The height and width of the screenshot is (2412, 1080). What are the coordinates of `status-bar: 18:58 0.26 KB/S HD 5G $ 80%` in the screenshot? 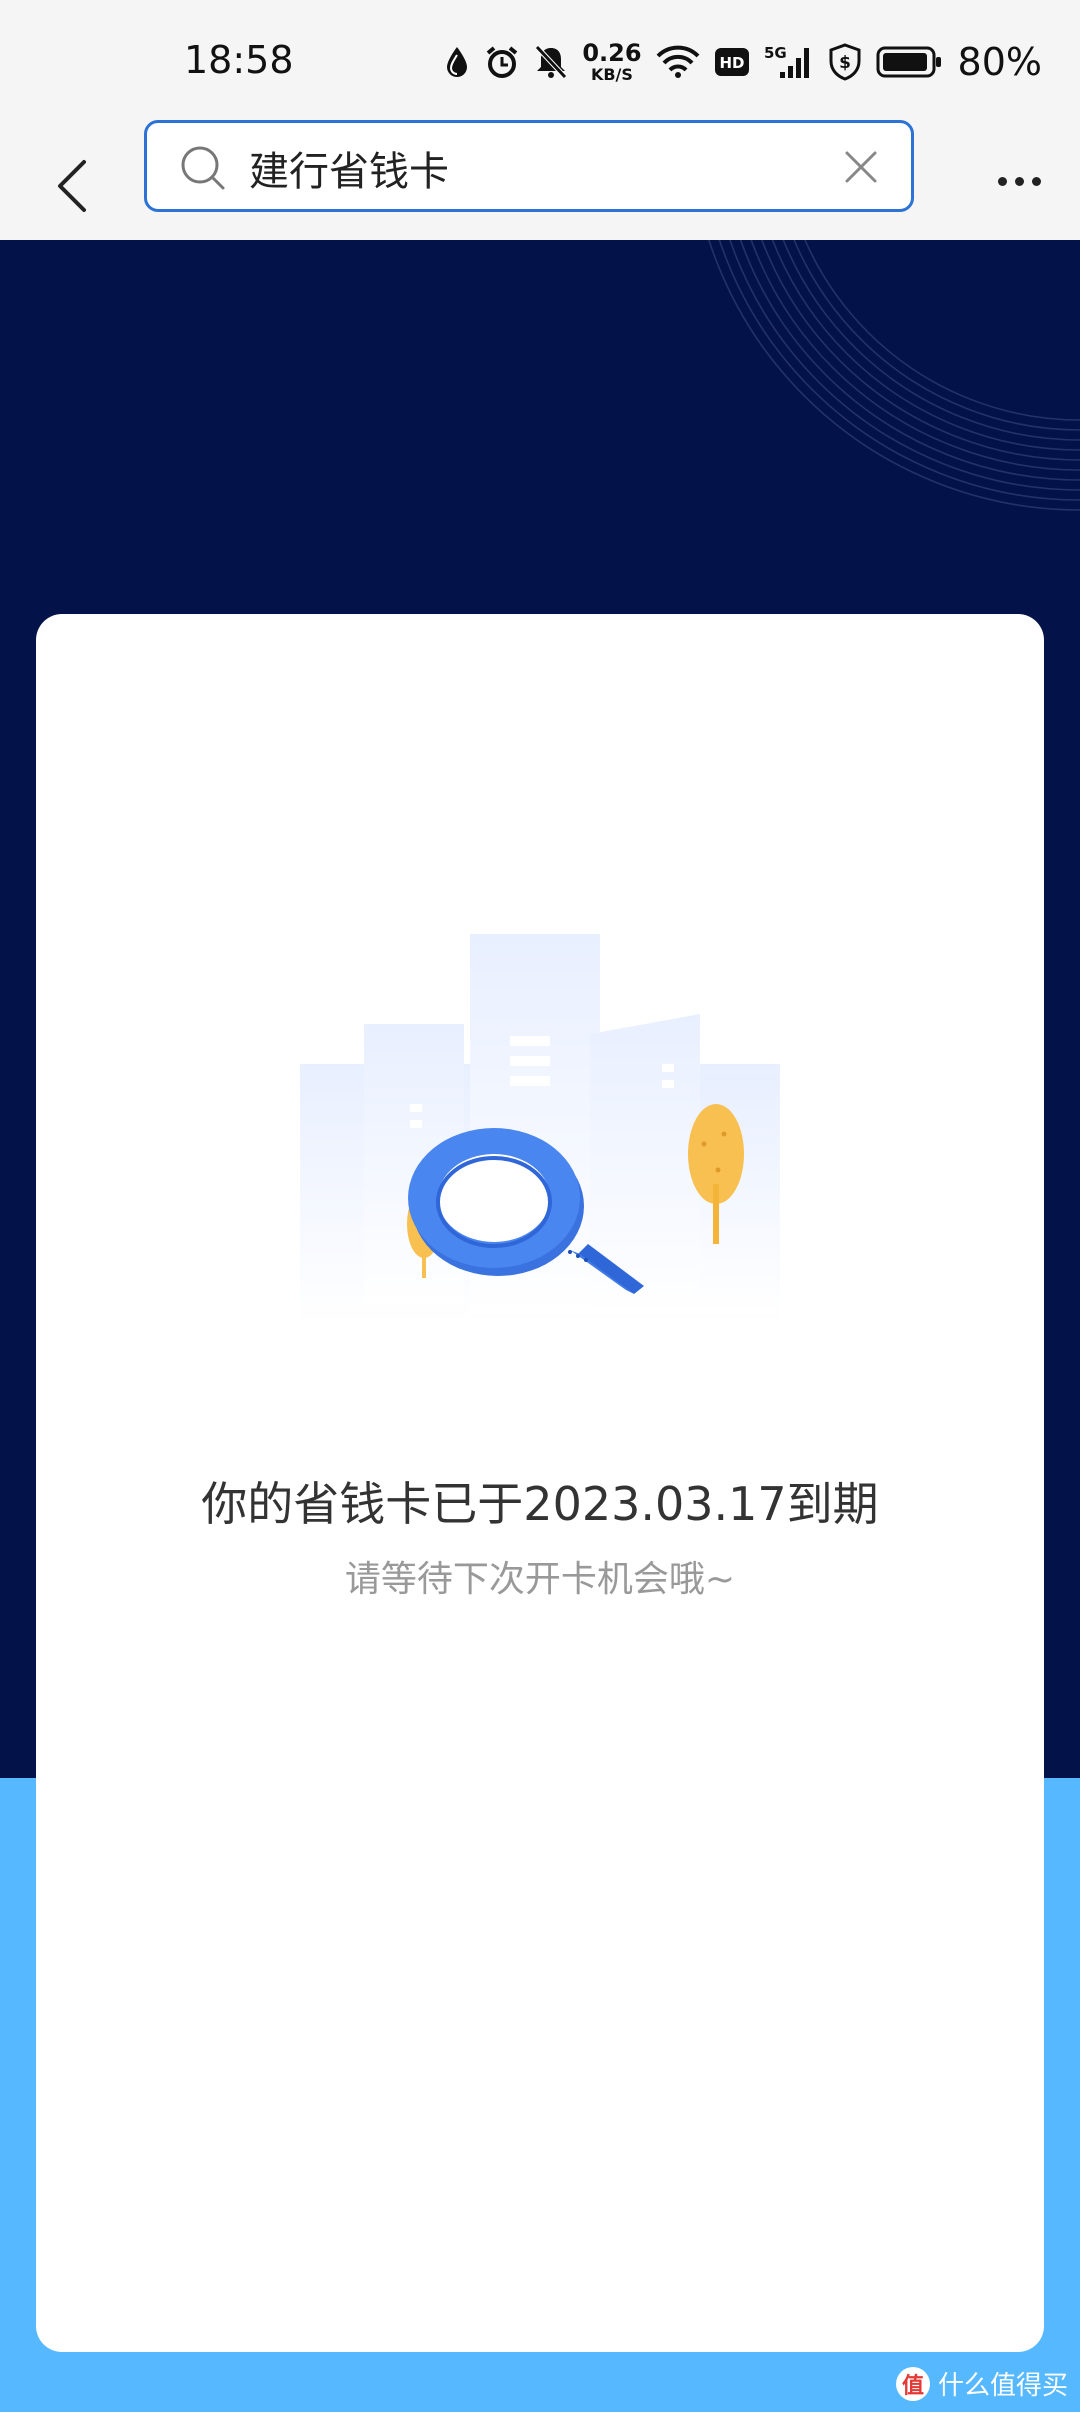 It's located at (540, 60).